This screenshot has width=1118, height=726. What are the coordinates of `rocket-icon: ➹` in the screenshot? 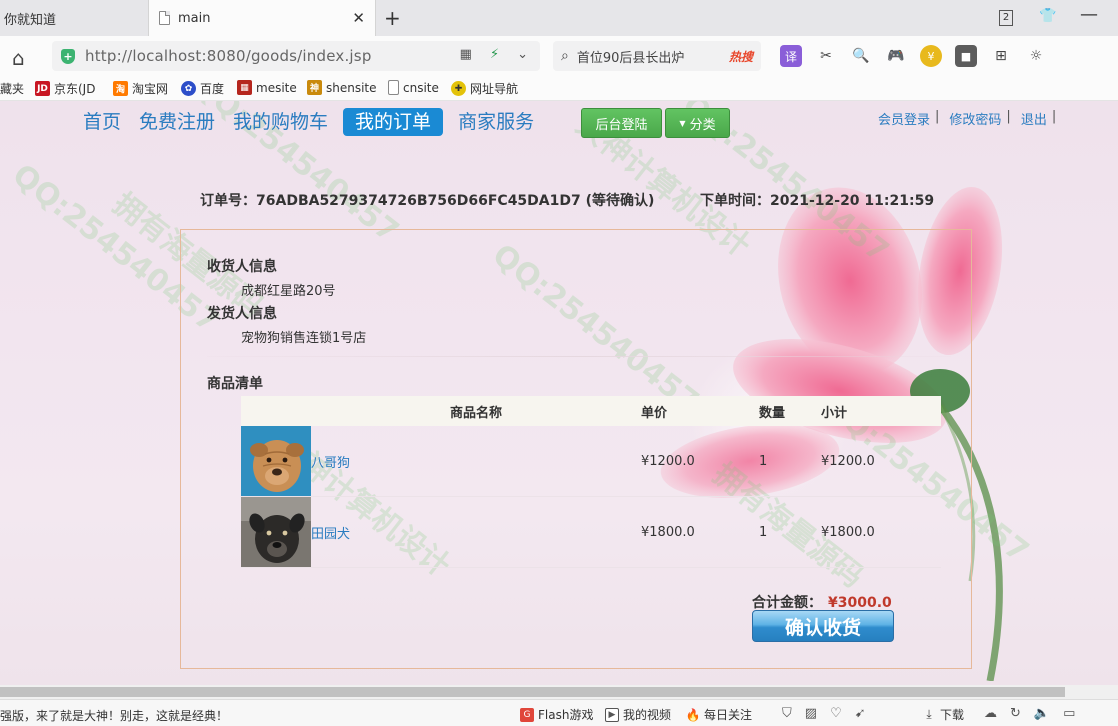 It's located at (860, 713).